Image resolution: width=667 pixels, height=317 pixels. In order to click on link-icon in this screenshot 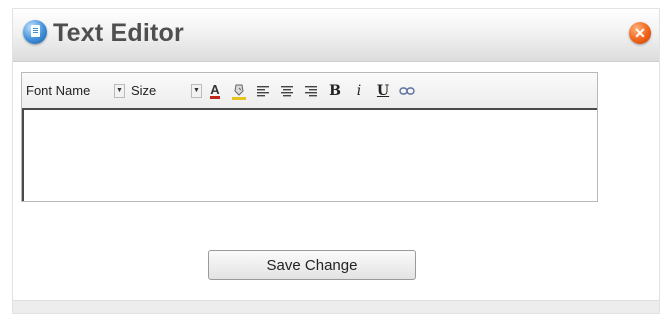, I will do `click(407, 90)`.